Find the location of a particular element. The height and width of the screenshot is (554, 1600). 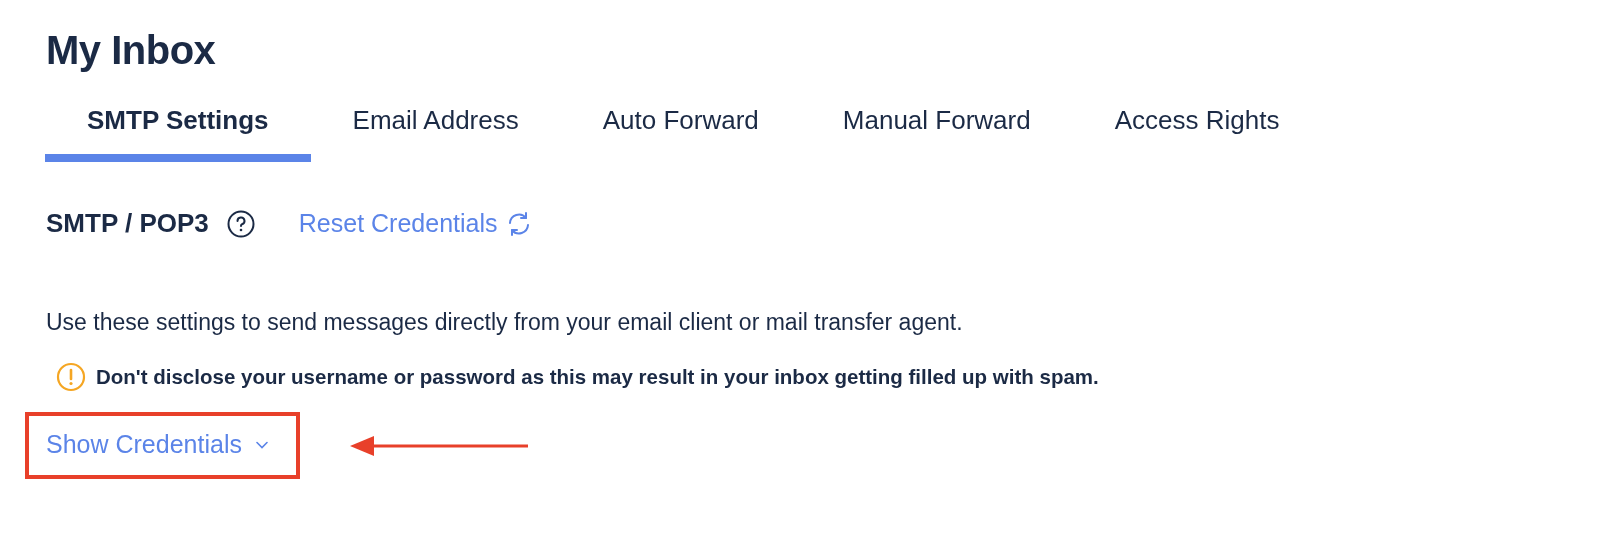

warning-text: Don't disclose your username or password as this may result in your inbox getting filled up with spam. is located at coordinates (597, 377).